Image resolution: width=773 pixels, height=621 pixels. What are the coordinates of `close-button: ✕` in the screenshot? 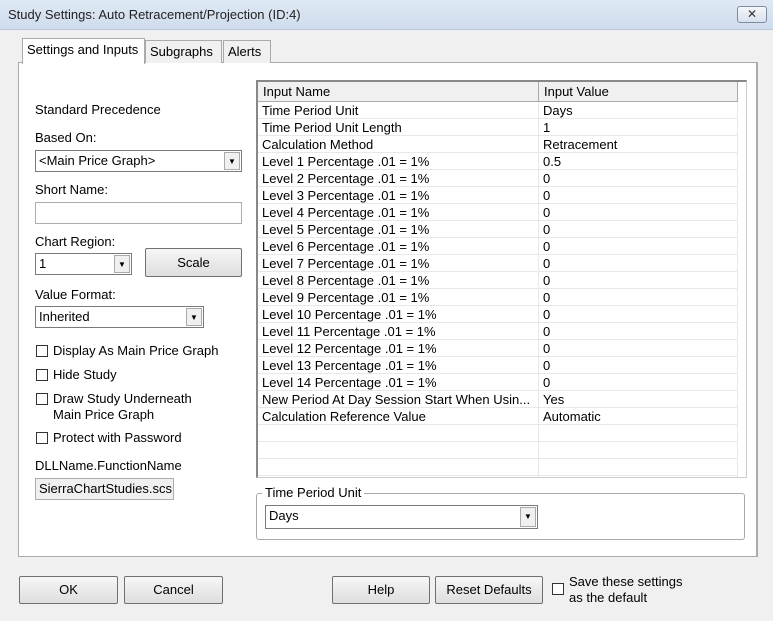 It's located at (752, 14).